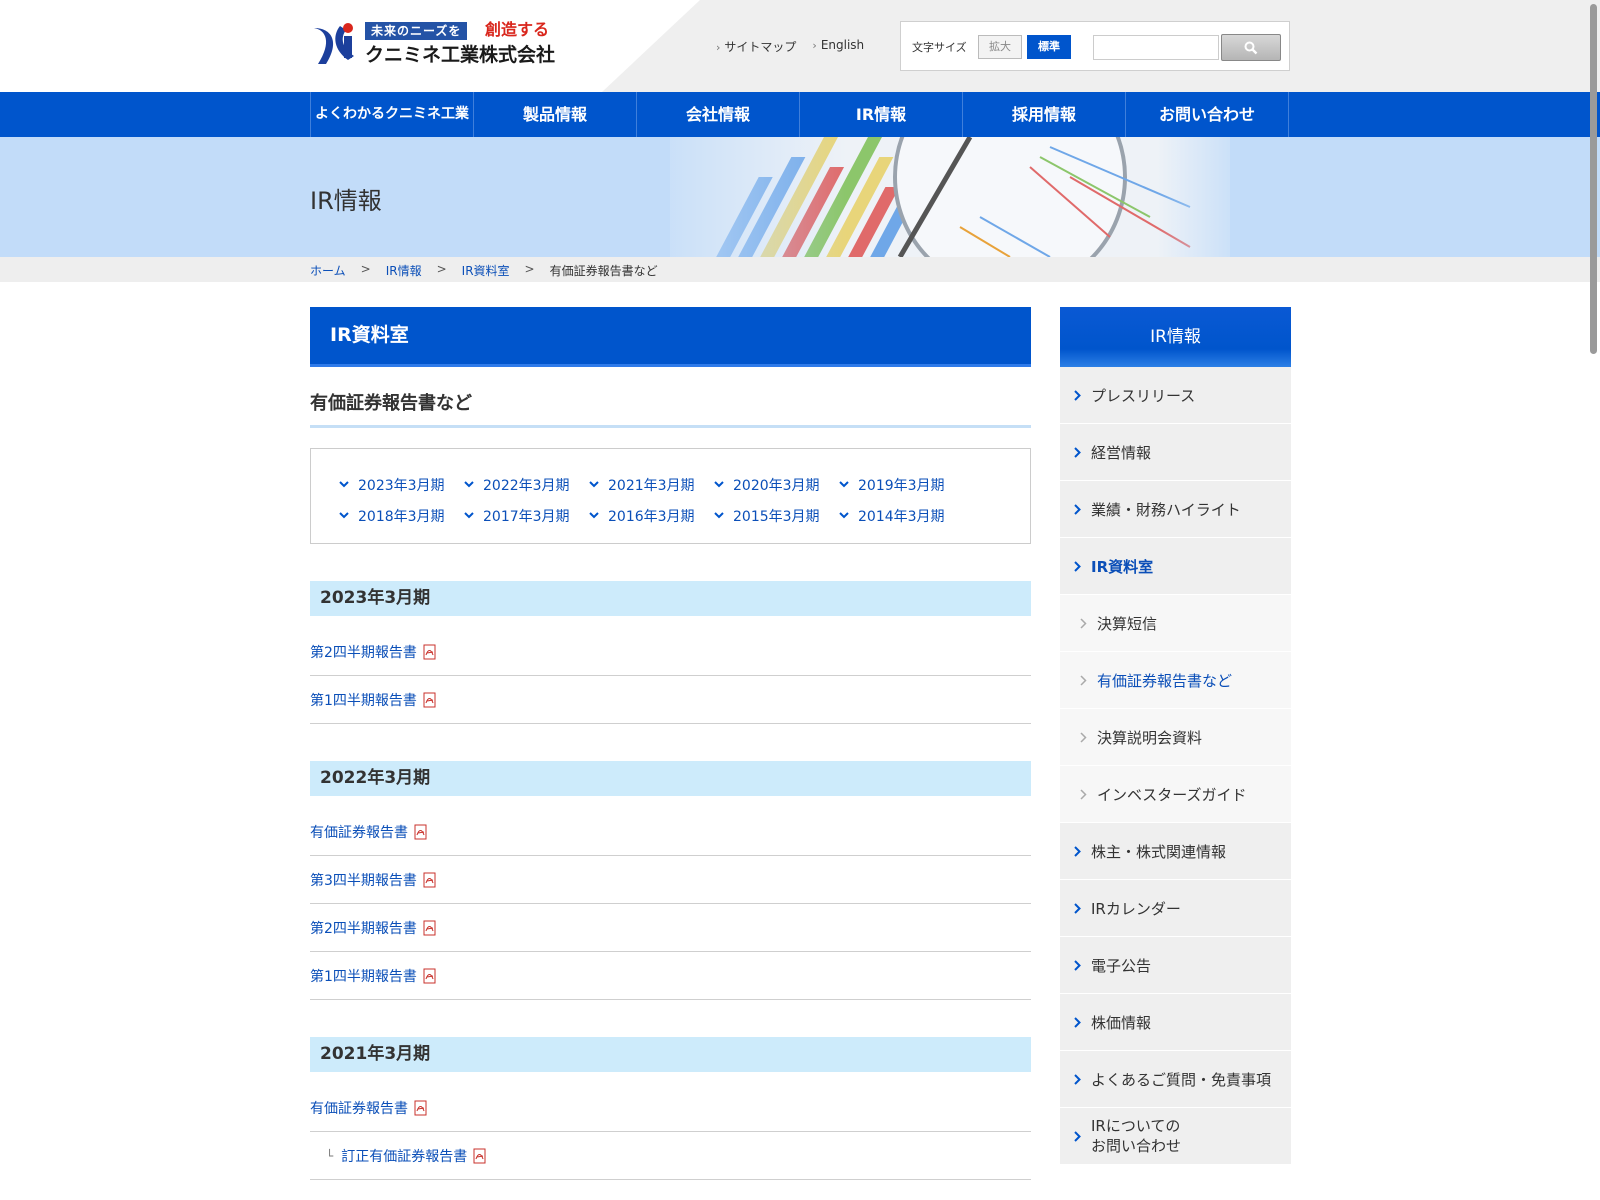 The width and height of the screenshot is (1600, 1200). What do you see at coordinates (651, 515) in the screenshot?
I see `year-link: 2016年3月期` at bounding box center [651, 515].